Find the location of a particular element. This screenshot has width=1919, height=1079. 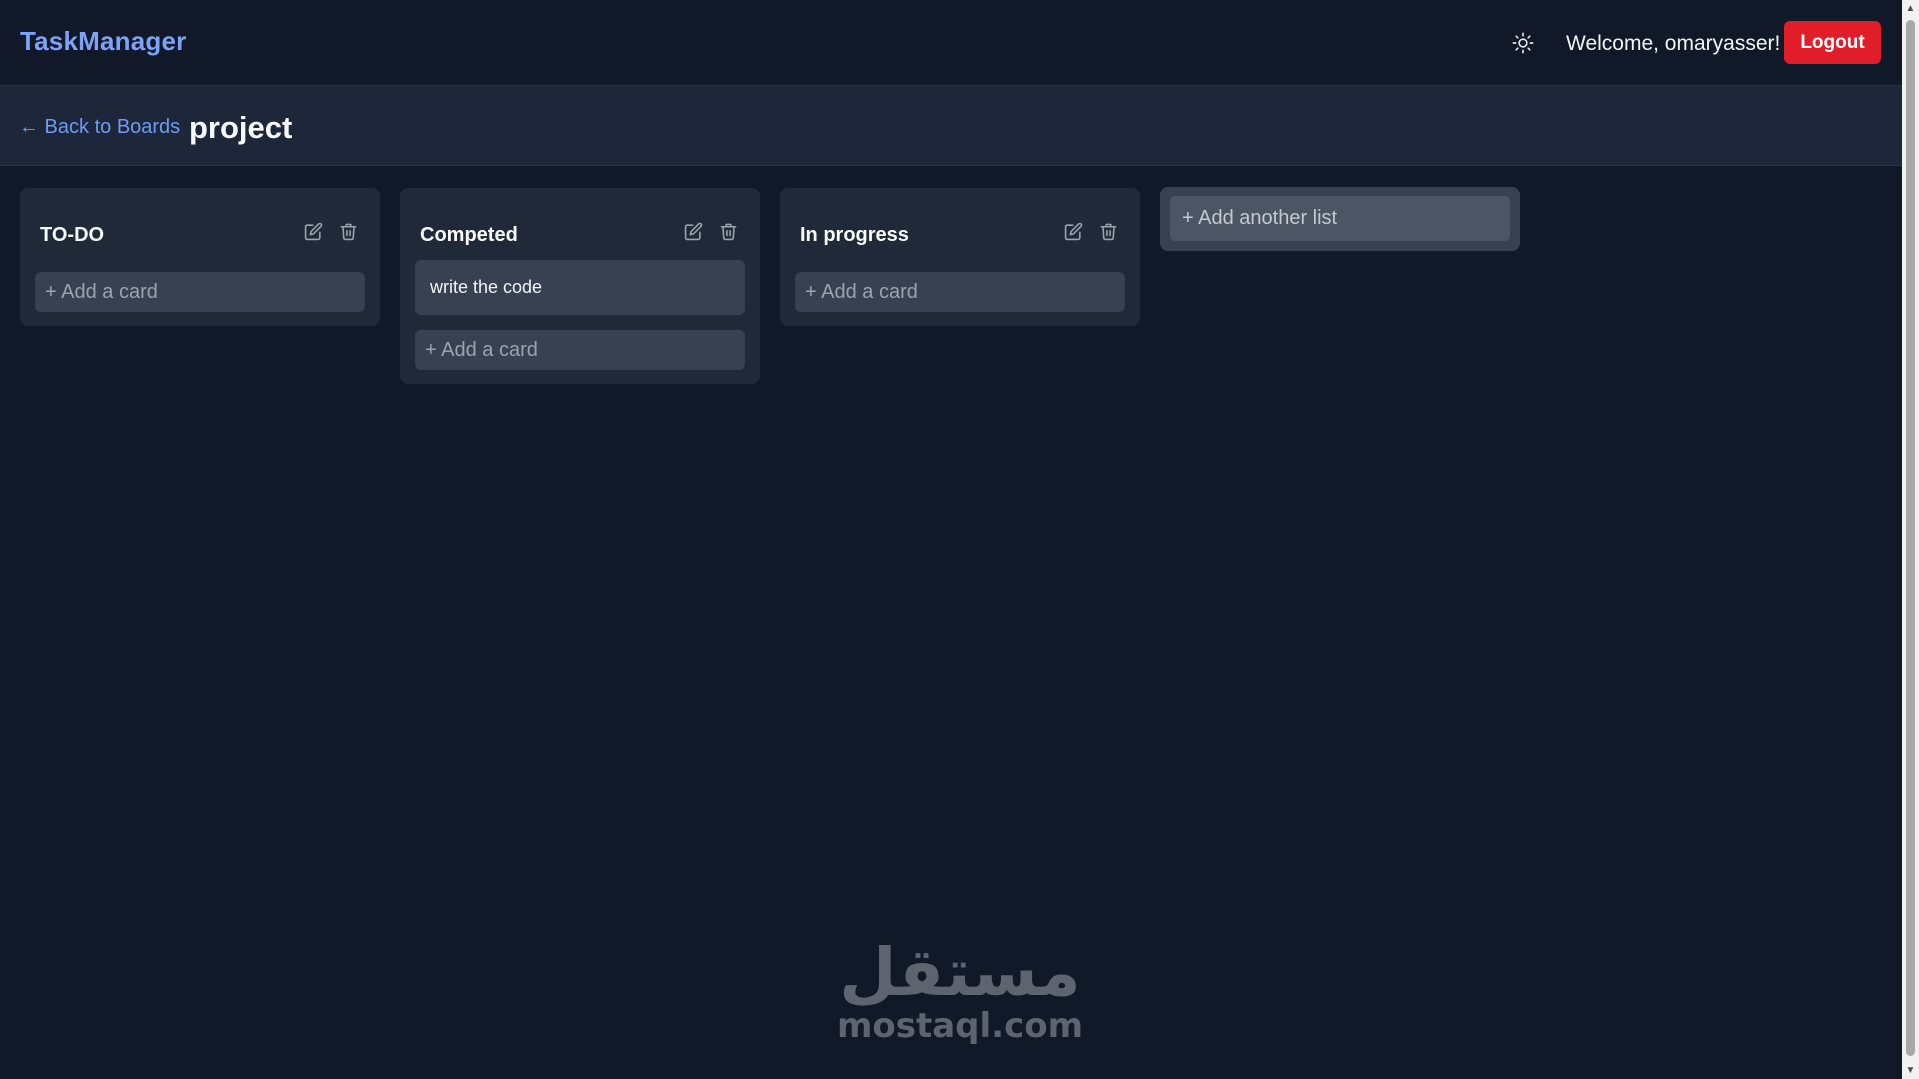

logout-button: Logout is located at coordinates (1832, 42).